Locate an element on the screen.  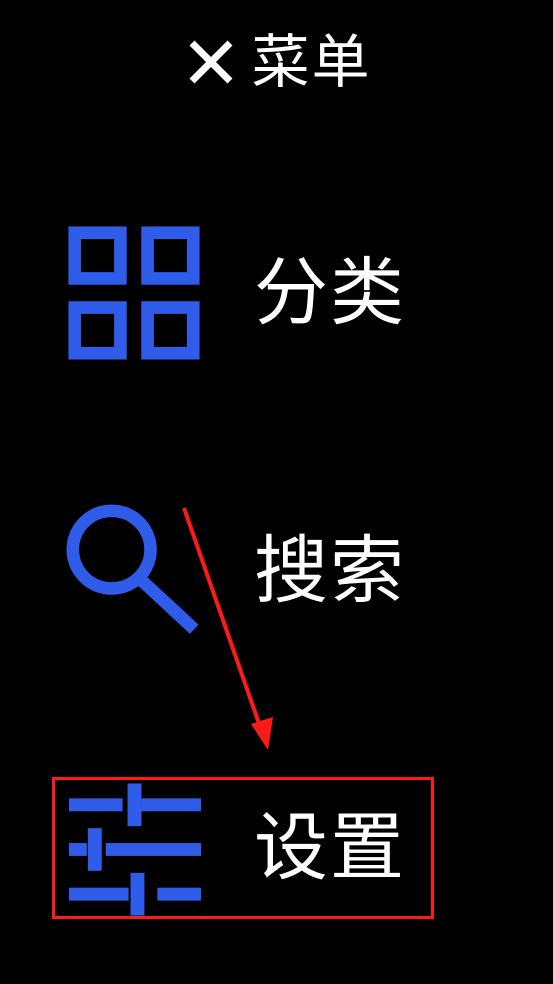
close-icon is located at coordinates (211, 62).